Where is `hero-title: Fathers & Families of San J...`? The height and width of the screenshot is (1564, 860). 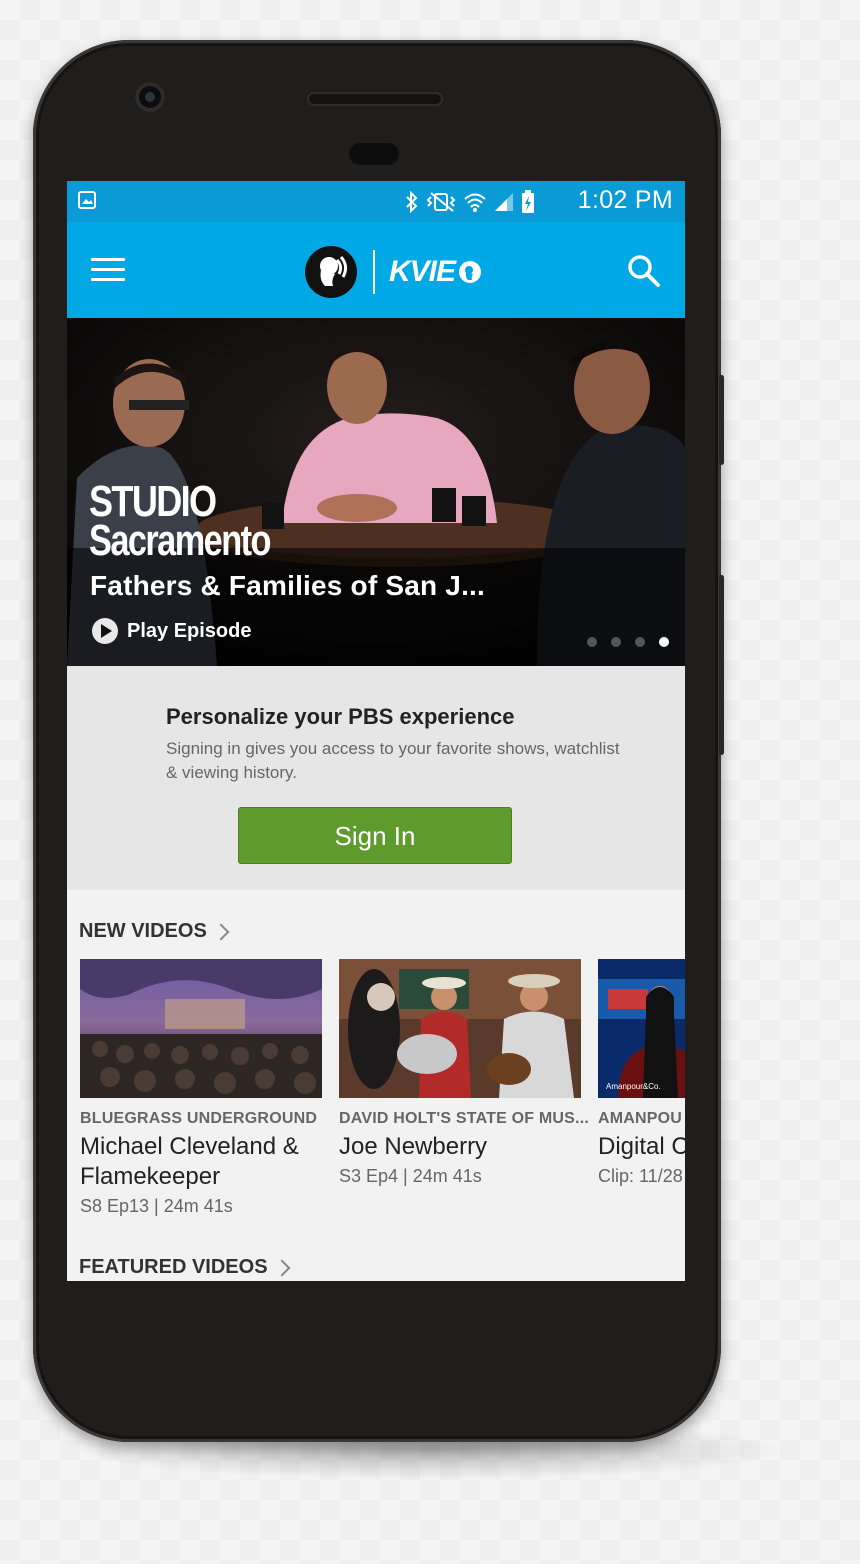
hero-title: Fathers & Families of San J... is located at coordinates (287, 586).